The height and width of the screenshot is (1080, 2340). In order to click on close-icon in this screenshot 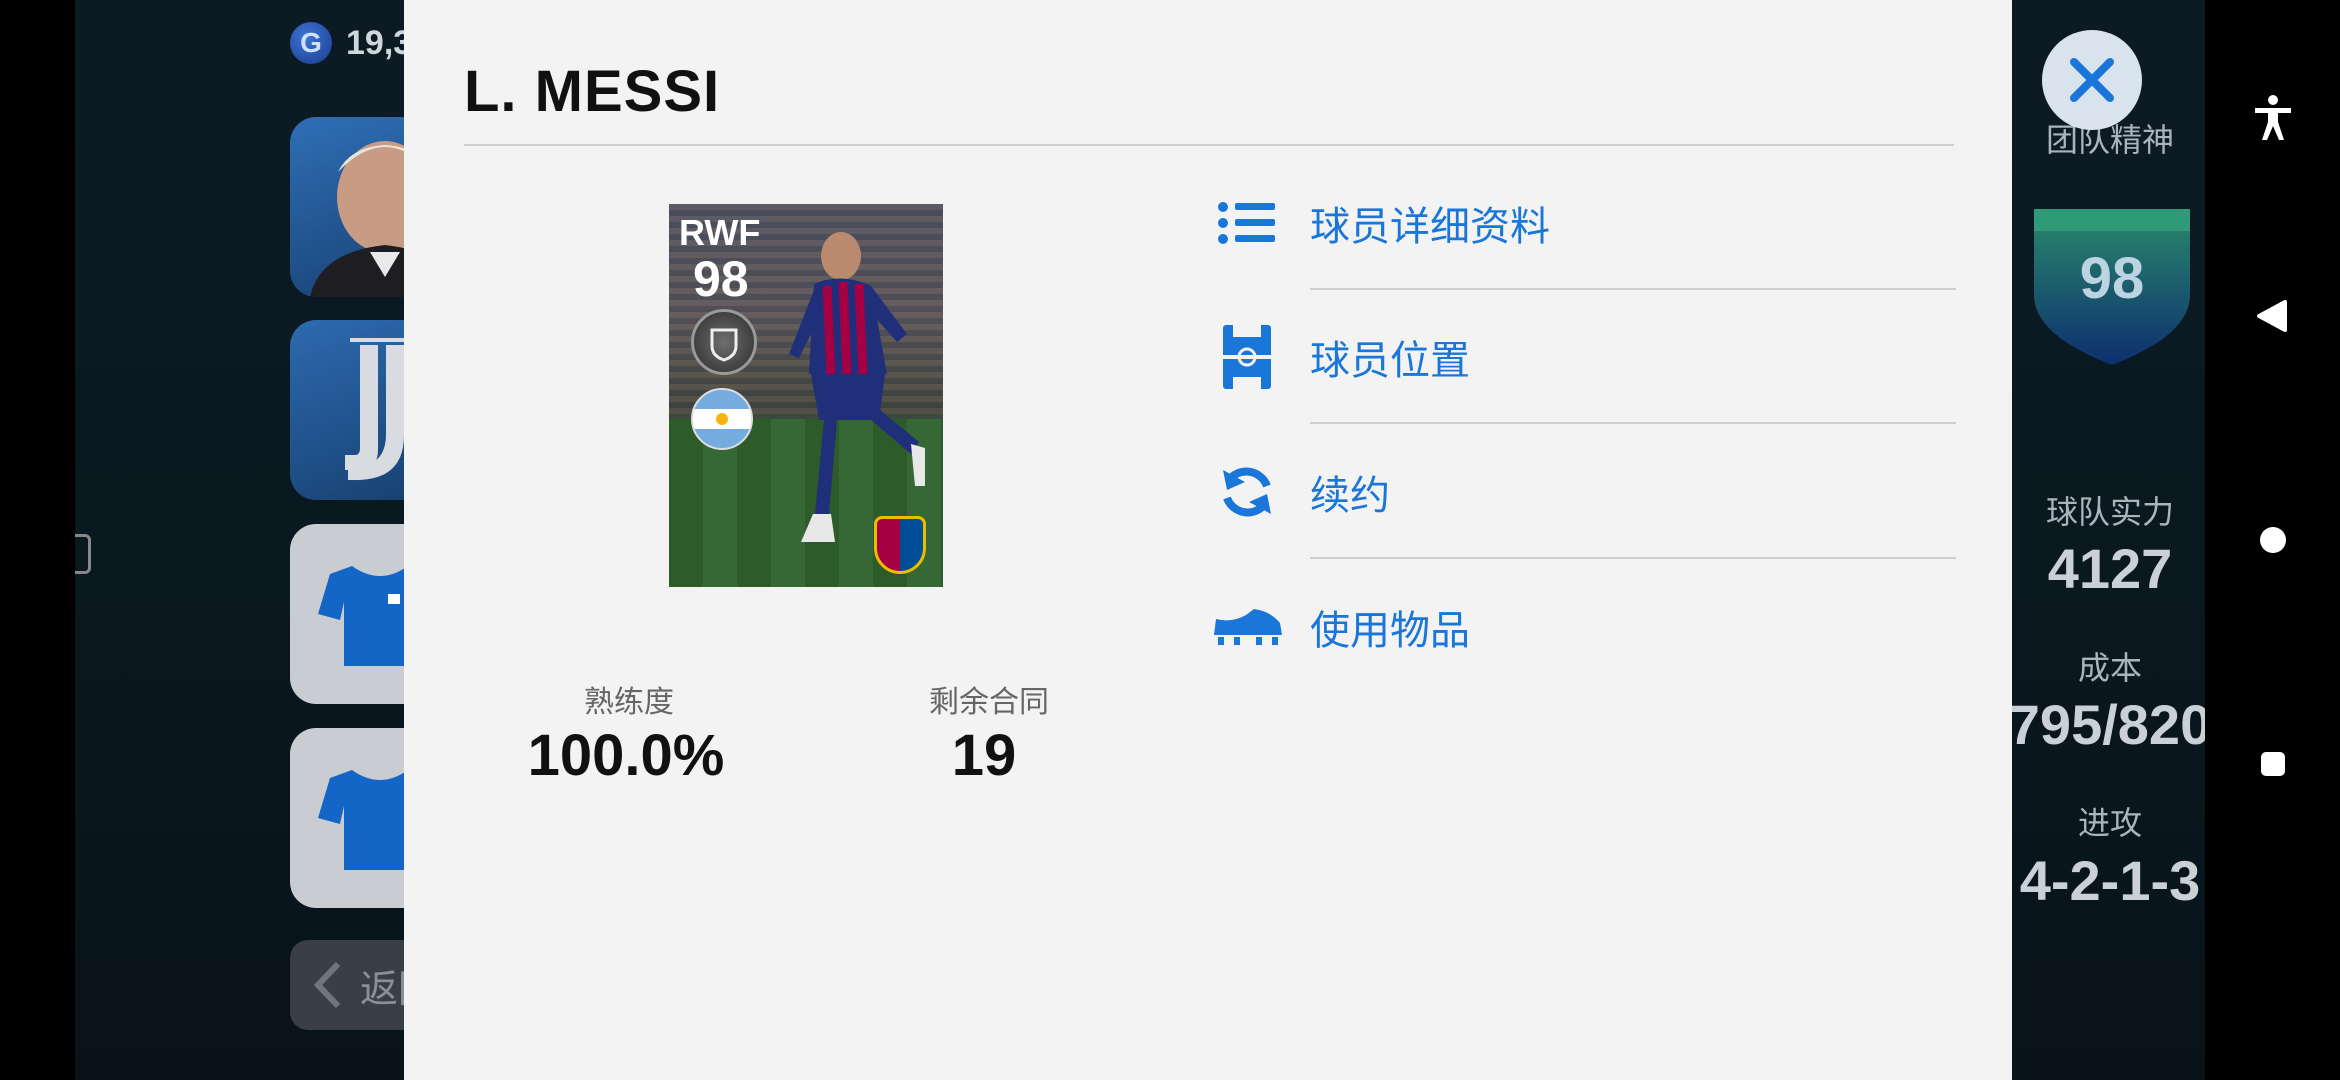, I will do `click(2092, 80)`.